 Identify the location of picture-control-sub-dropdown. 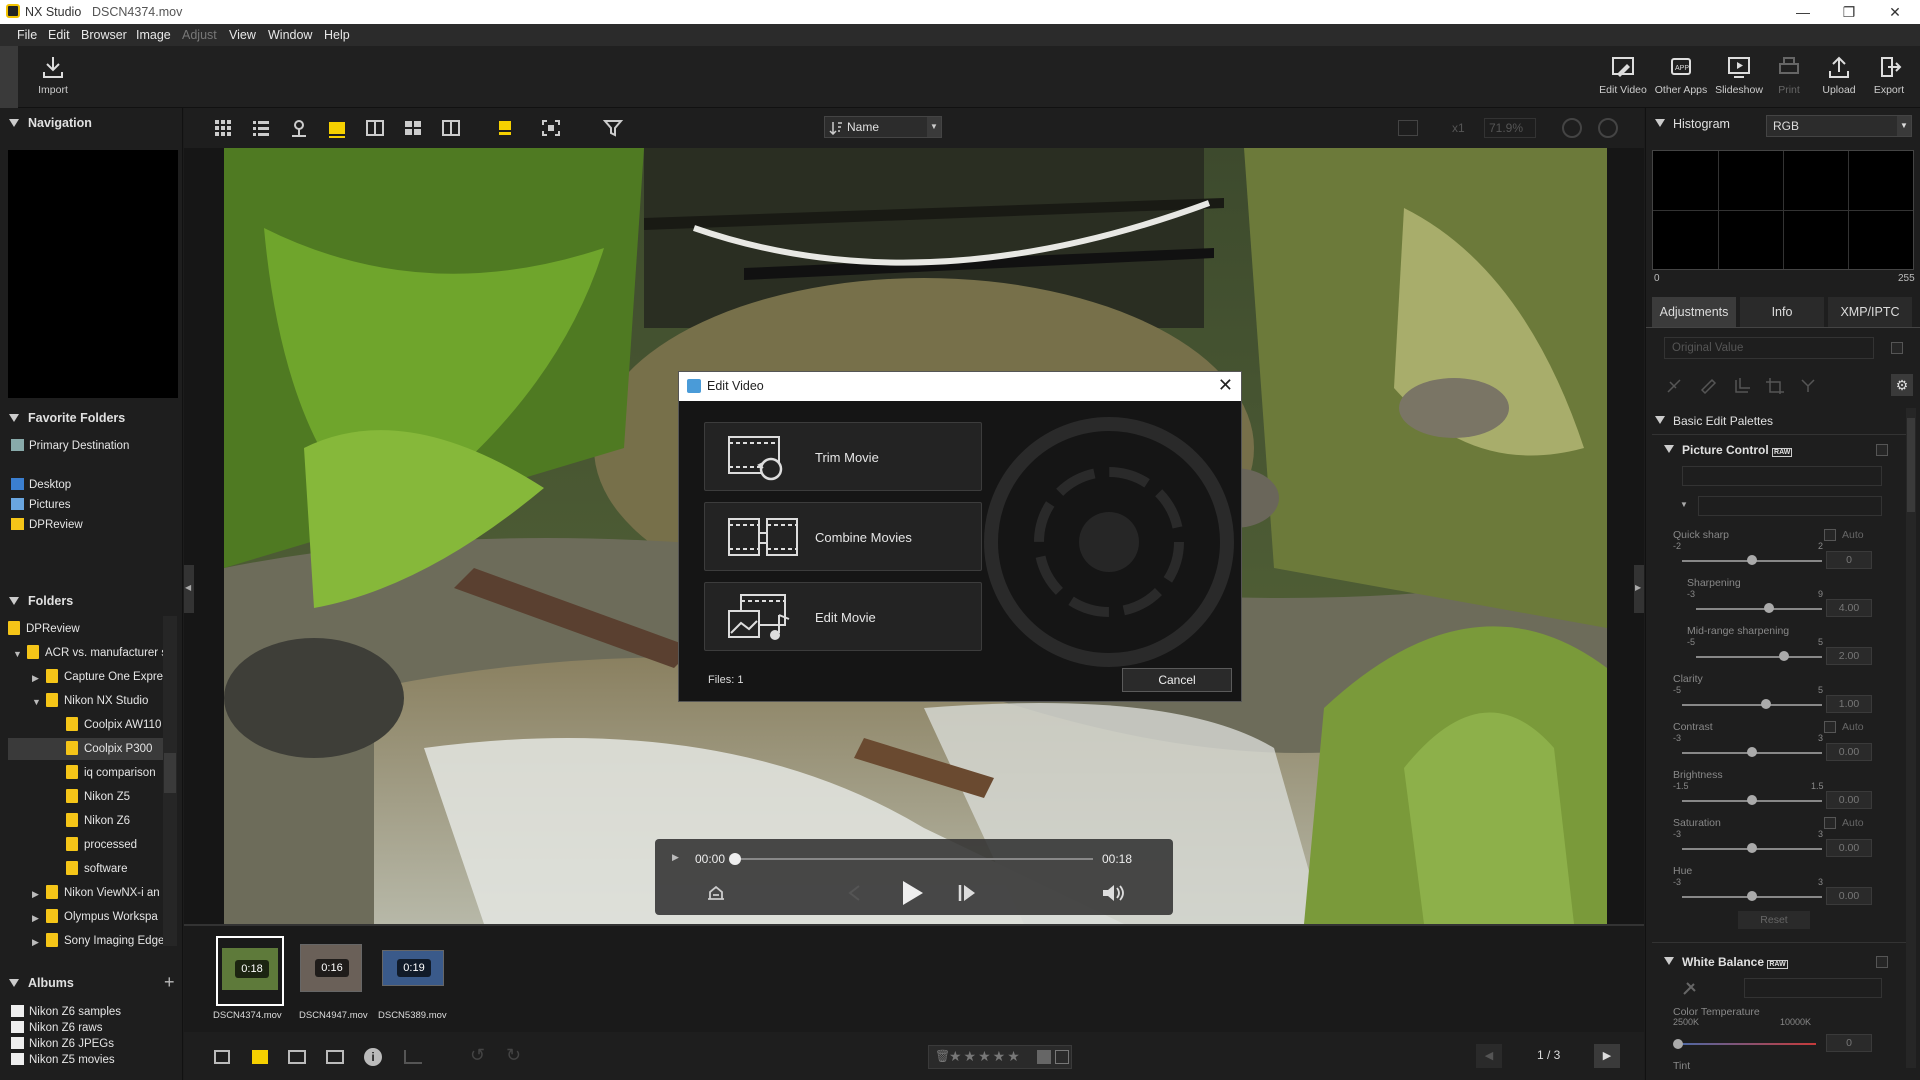
(1790, 506).